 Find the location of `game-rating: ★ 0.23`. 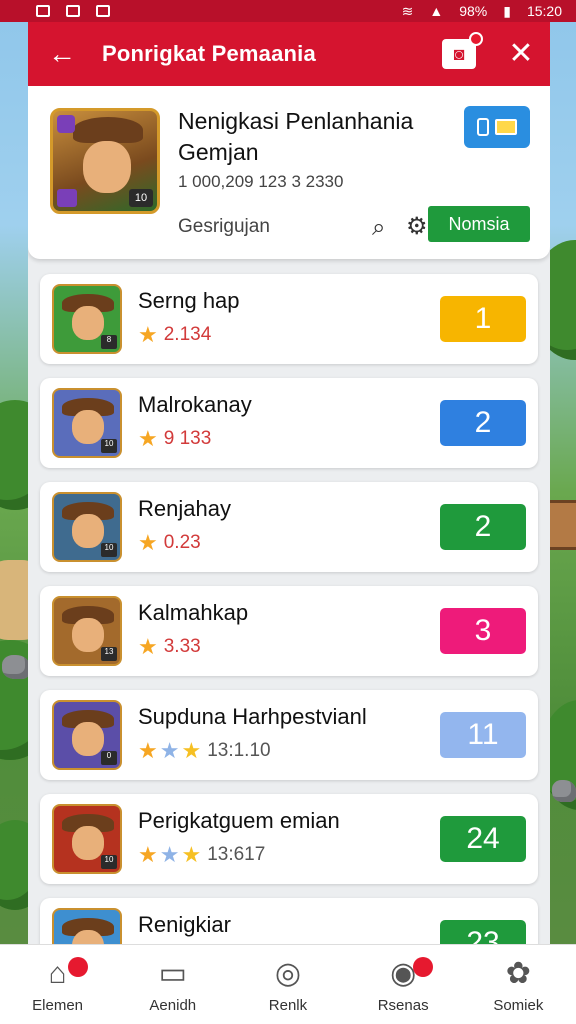

game-rating: ★ 0.23 is located at coordinates (169, 543).